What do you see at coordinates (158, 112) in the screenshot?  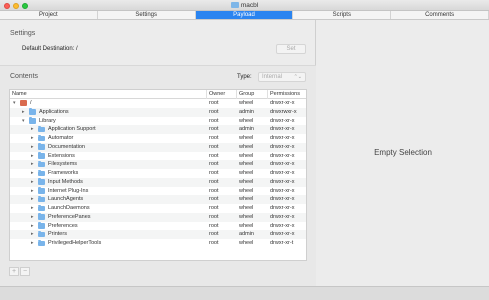 I see `table-row: ▸ Applications root admin drwxrwxr-x` at bounding box center [158, 112].